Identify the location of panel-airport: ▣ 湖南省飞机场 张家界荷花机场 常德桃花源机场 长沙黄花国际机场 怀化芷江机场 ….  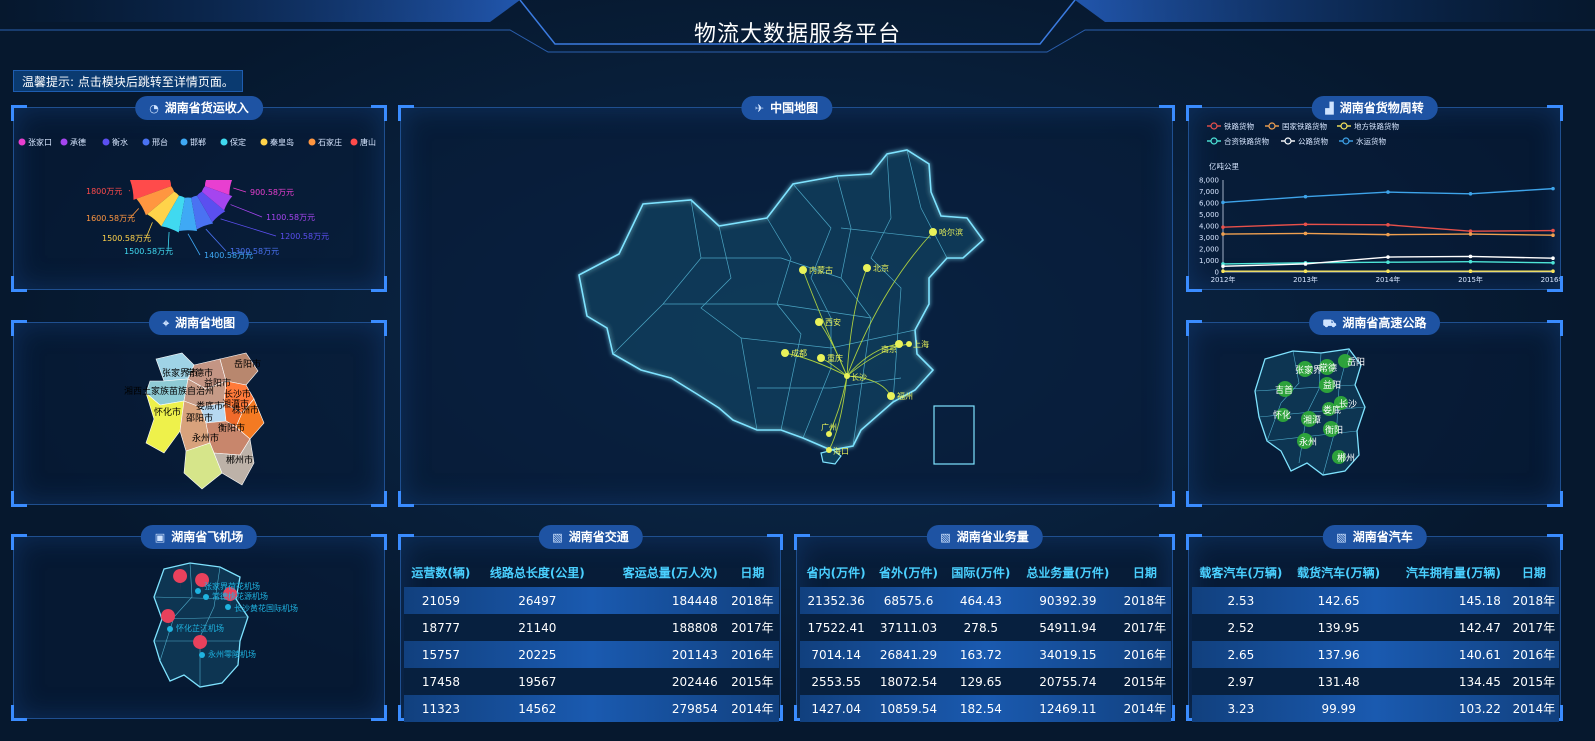
(199, 623).